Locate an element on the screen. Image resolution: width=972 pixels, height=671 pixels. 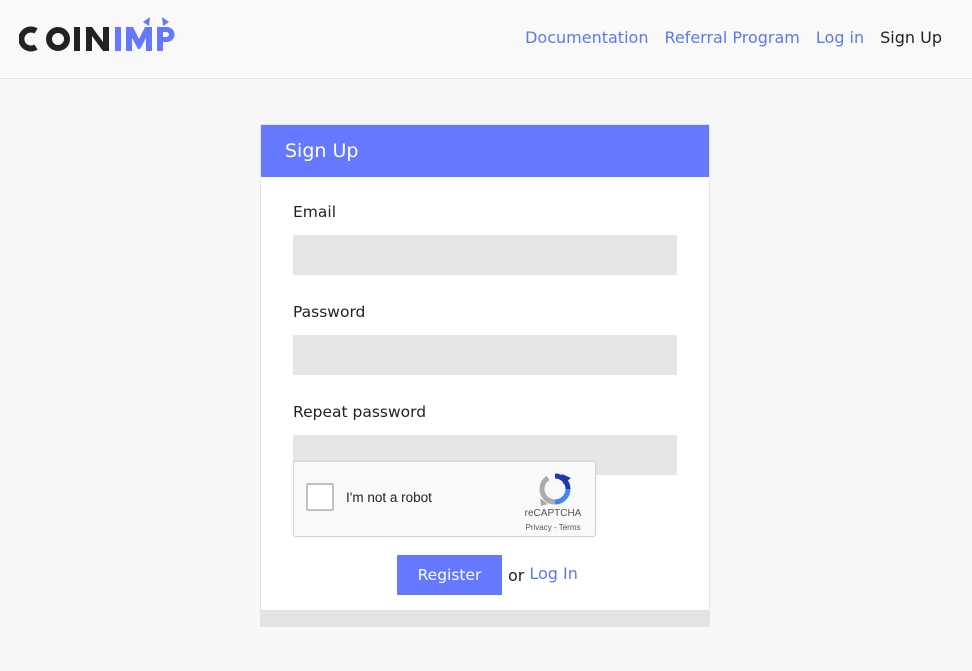
card-footer is located at coordinates (485, 618).